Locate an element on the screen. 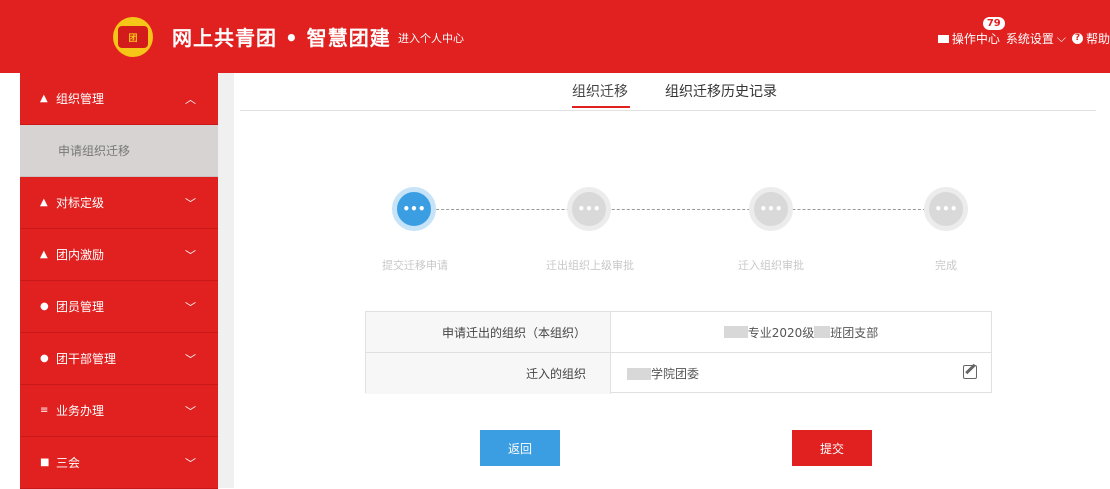 Image resolution: width=1110 pixels, height=489 pixels. ops-badge: 79 is located at coordinates (993, 23).